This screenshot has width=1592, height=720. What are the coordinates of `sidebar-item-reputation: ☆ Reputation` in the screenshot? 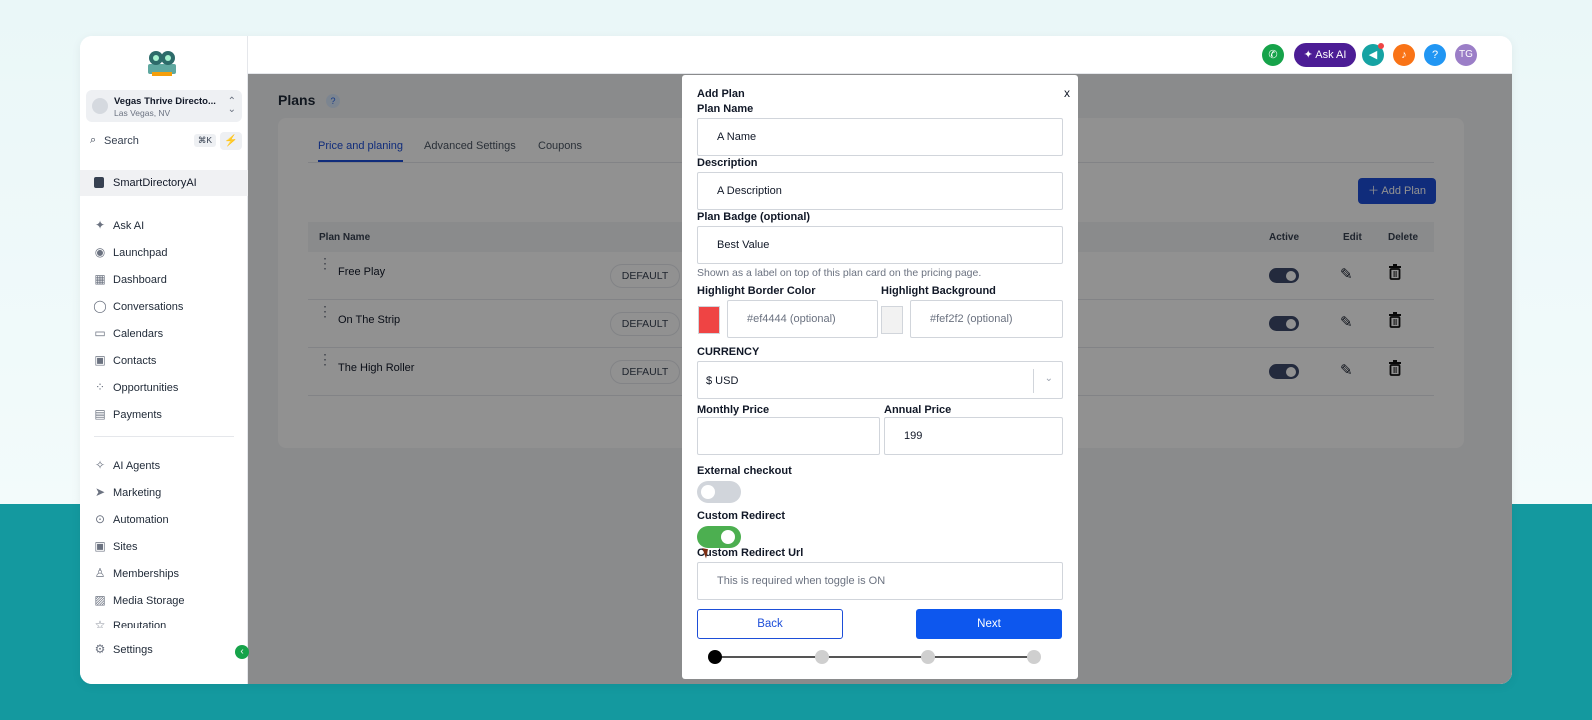 It's located at (164, 622).